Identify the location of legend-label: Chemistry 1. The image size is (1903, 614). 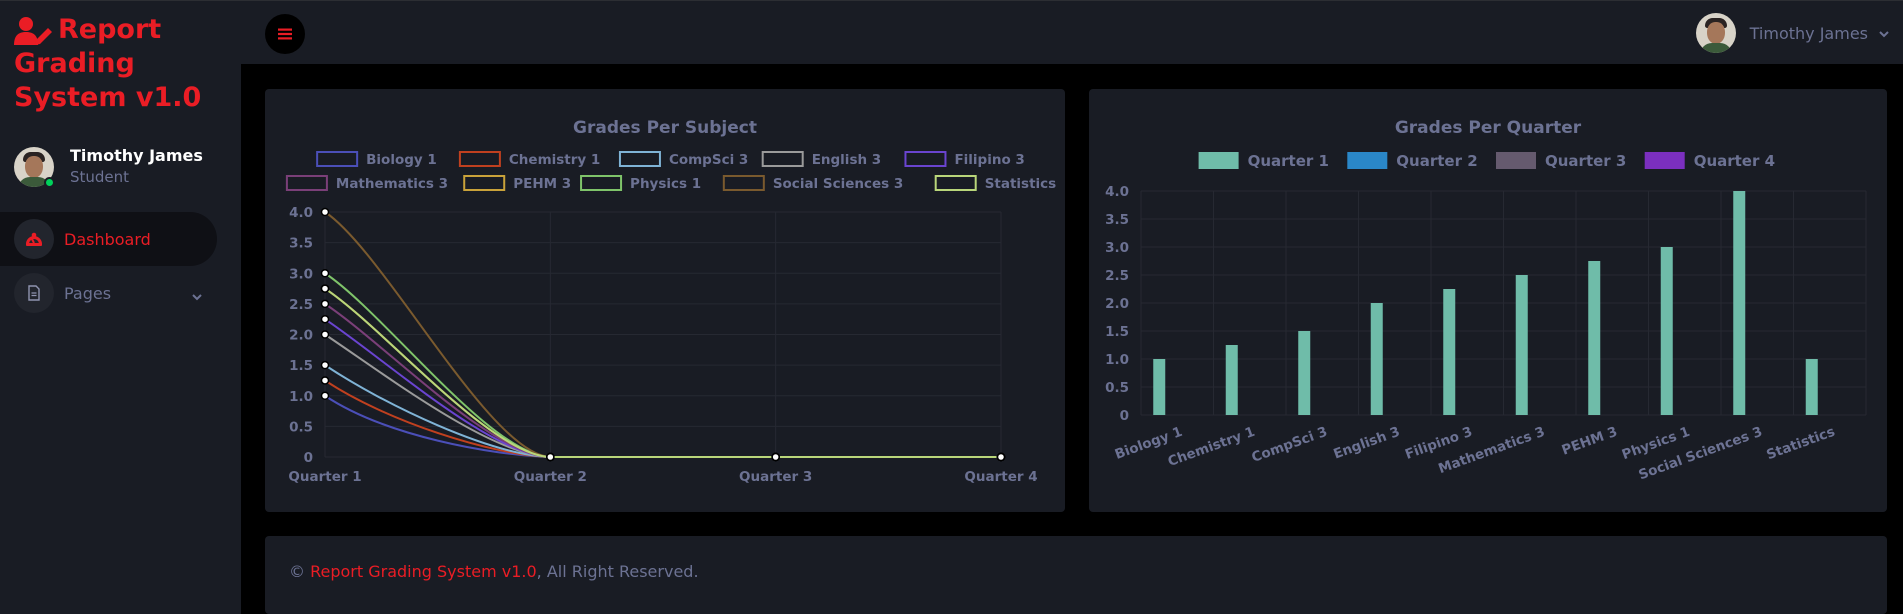
(554, 160).